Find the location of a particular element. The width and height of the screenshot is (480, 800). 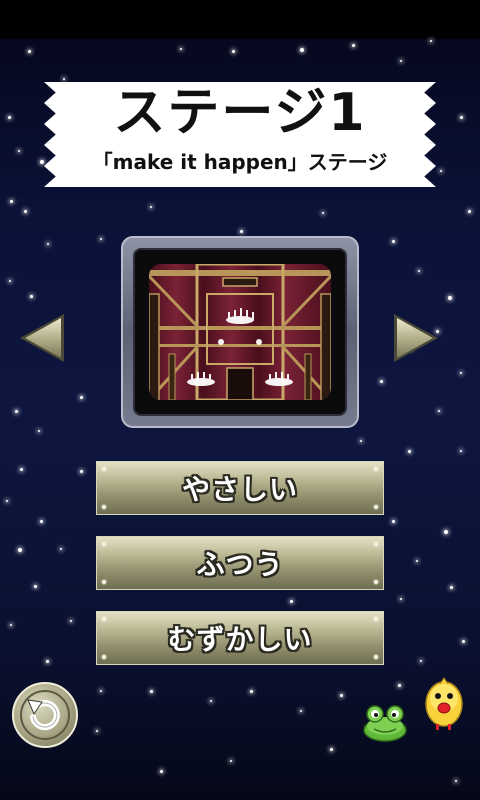

prev-stage-button is located at coordinates (42, 338).